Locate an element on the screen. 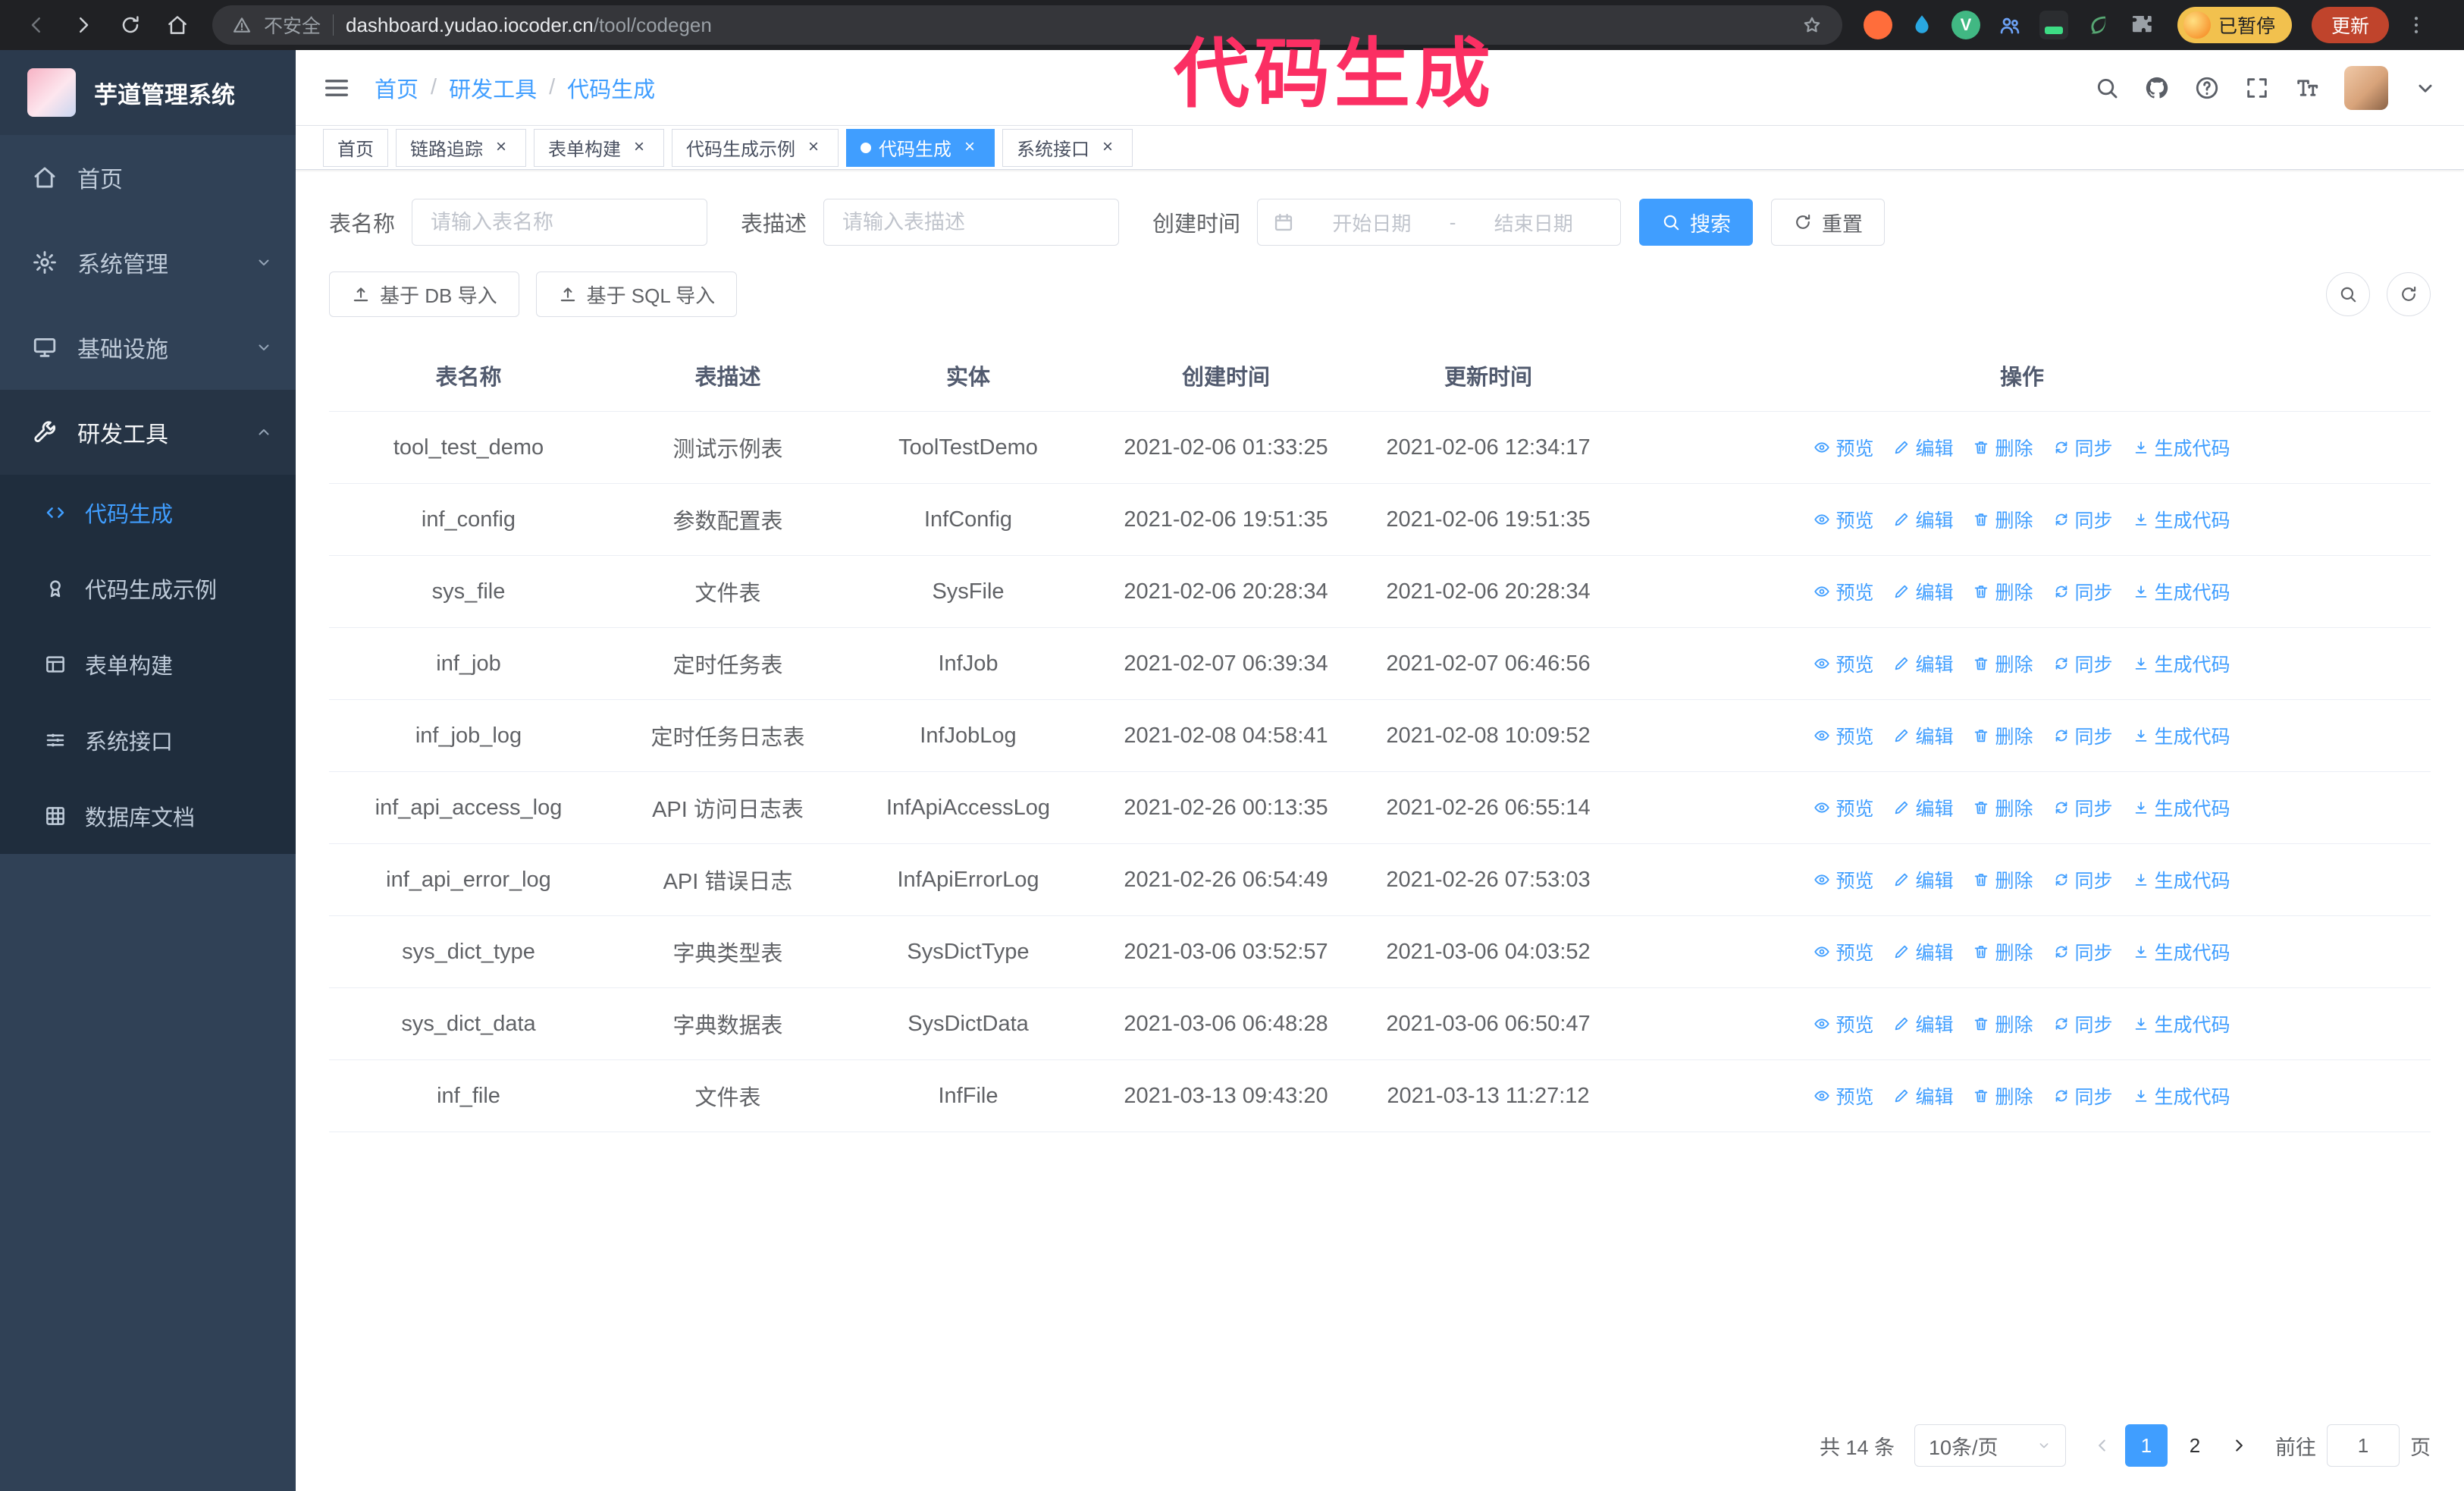  import-db-button: 基于 DB 导入 is located at coordinates (424, 294).